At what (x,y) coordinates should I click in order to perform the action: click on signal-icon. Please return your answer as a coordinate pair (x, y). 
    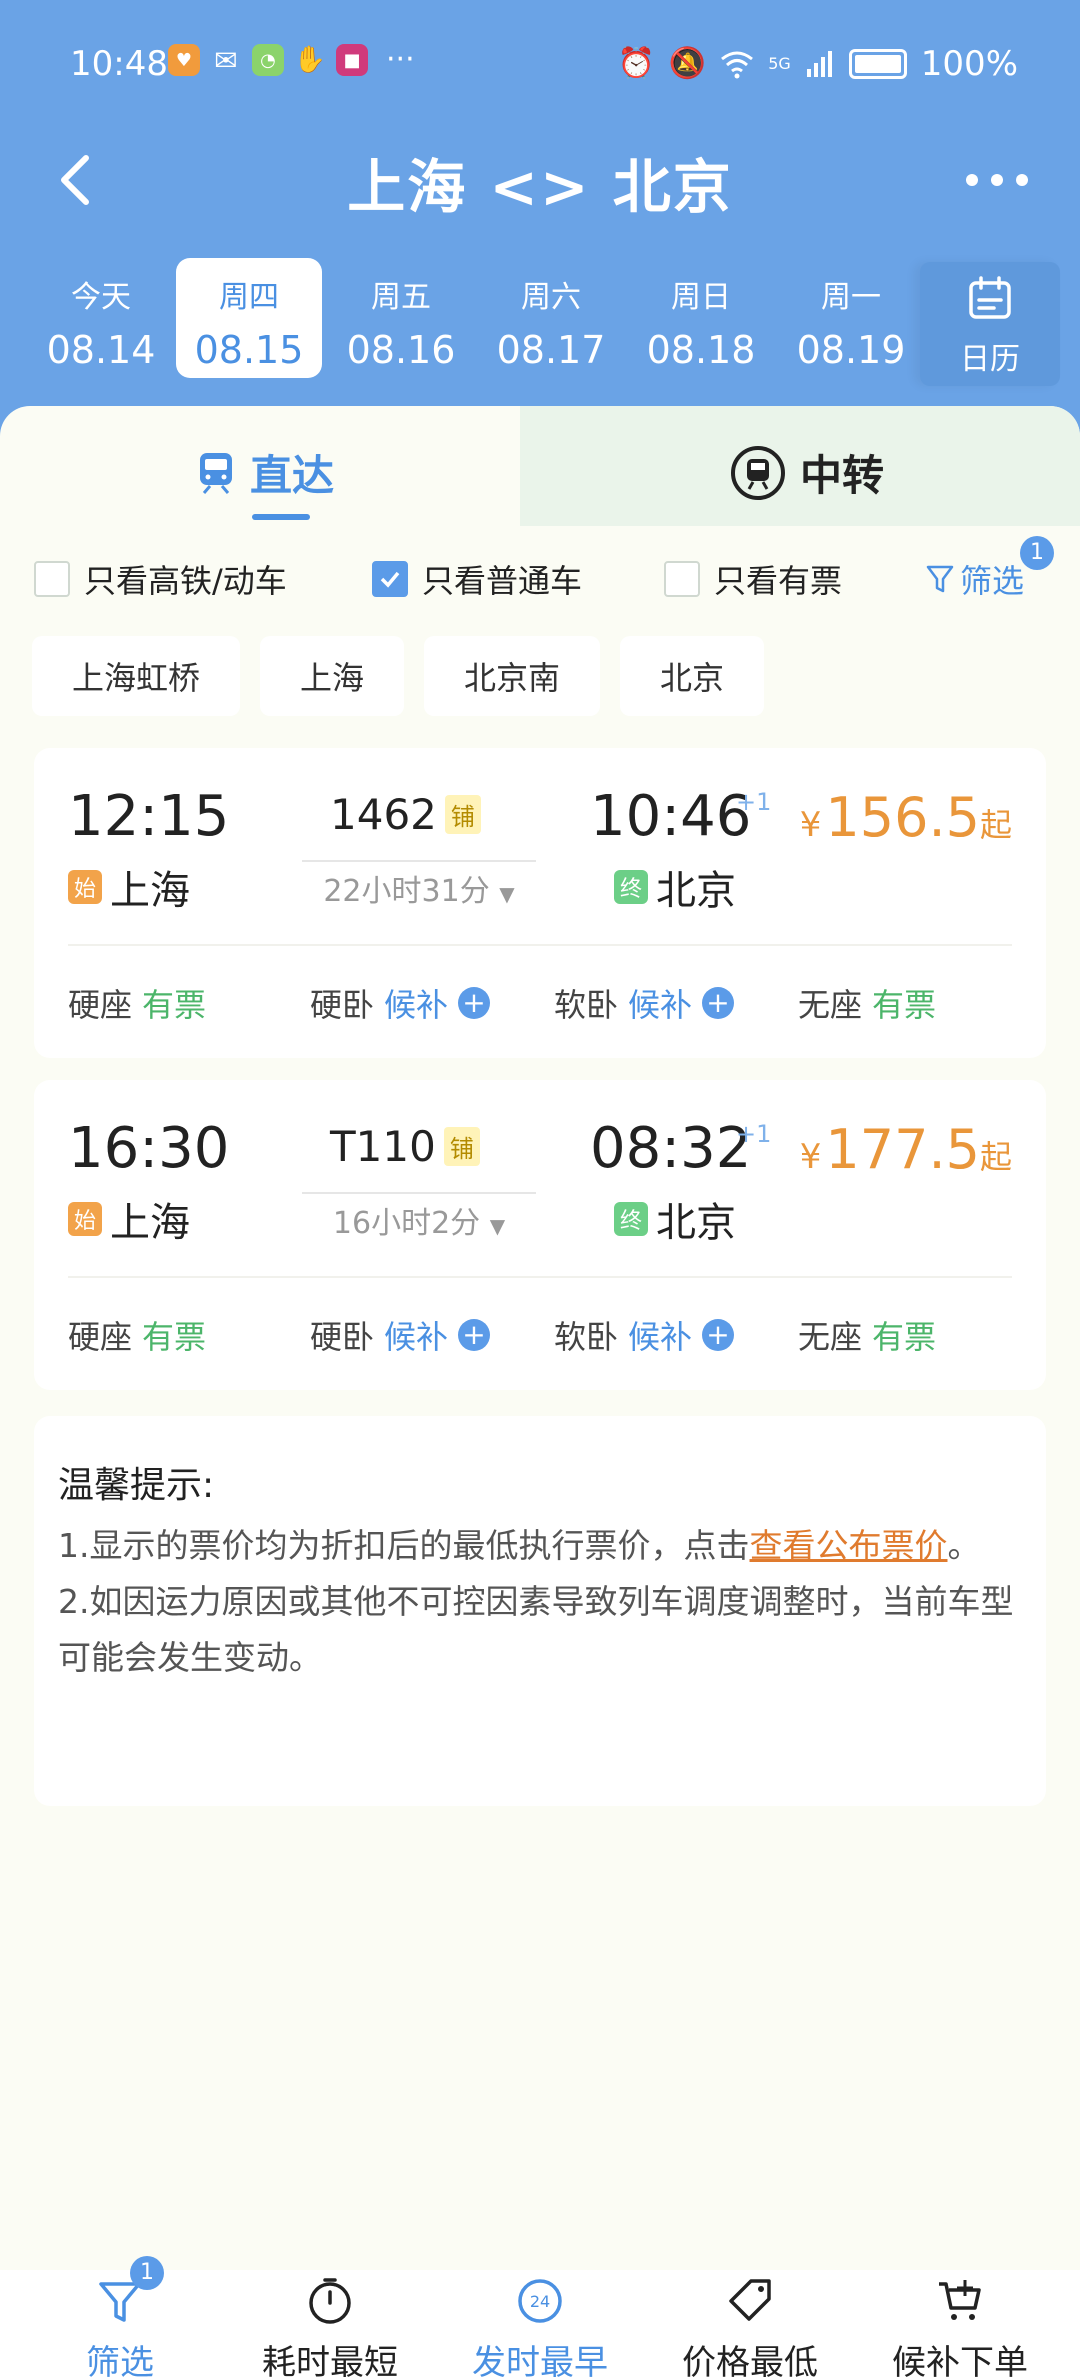
    Looking at the image, I should click on (819, 64).